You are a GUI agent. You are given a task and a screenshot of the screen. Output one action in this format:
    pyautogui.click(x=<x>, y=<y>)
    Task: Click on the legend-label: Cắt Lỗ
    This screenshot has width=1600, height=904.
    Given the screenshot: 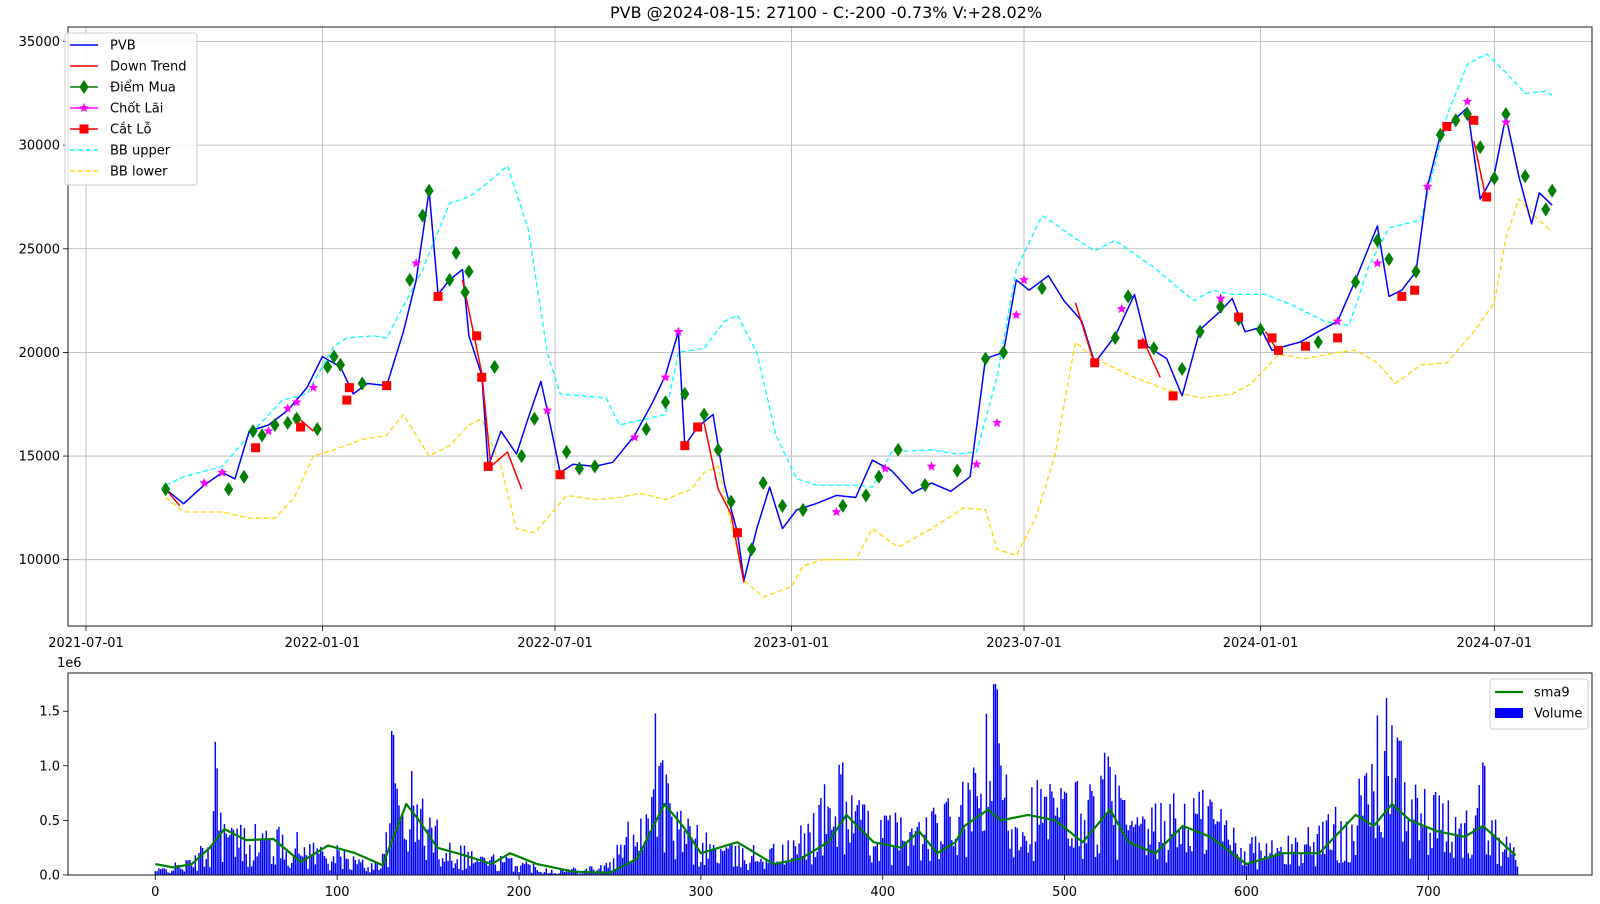 What is the action you would take?
    pyautogui.click(x=131, y=130)
    